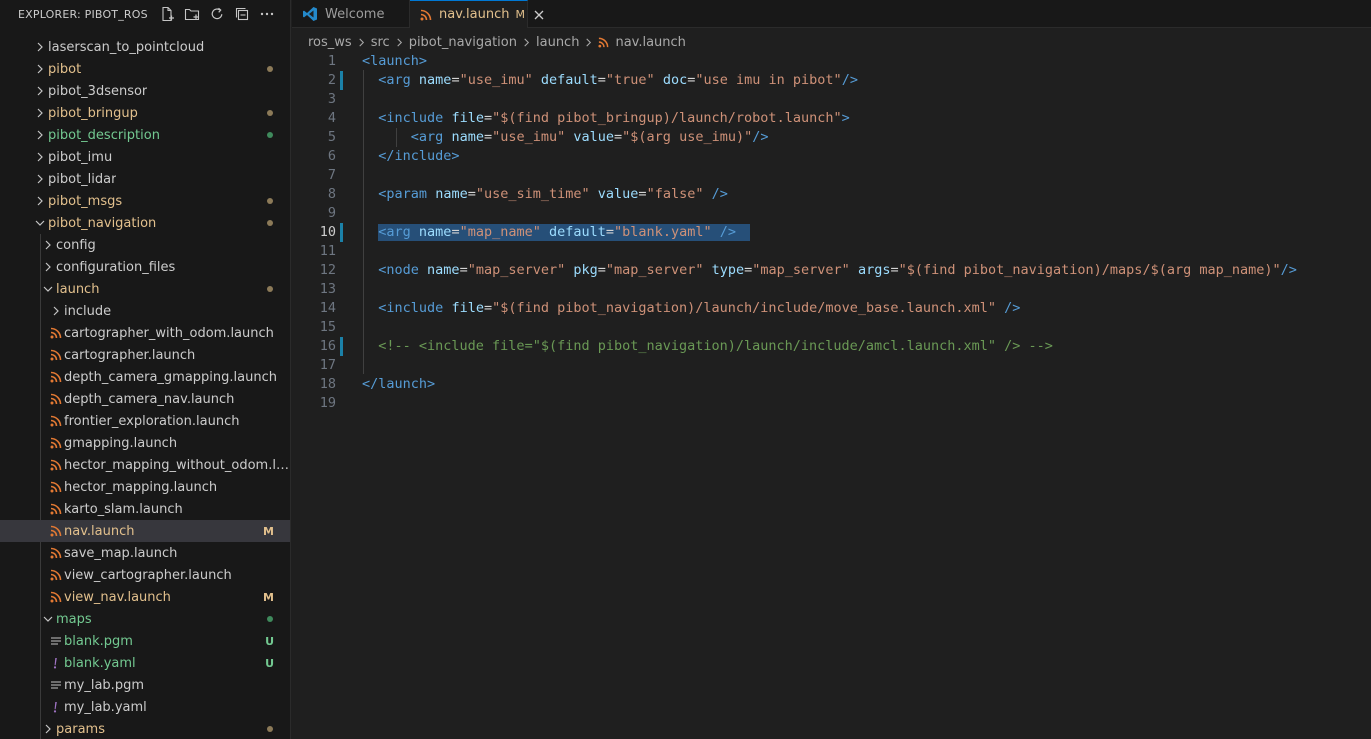 The width and height of the screenshot is (1371, 739). What do you see at coordinates (145, 135) in the screenshot?
I see `tree-folder: pibot_description` at bounding box center [145, 135].